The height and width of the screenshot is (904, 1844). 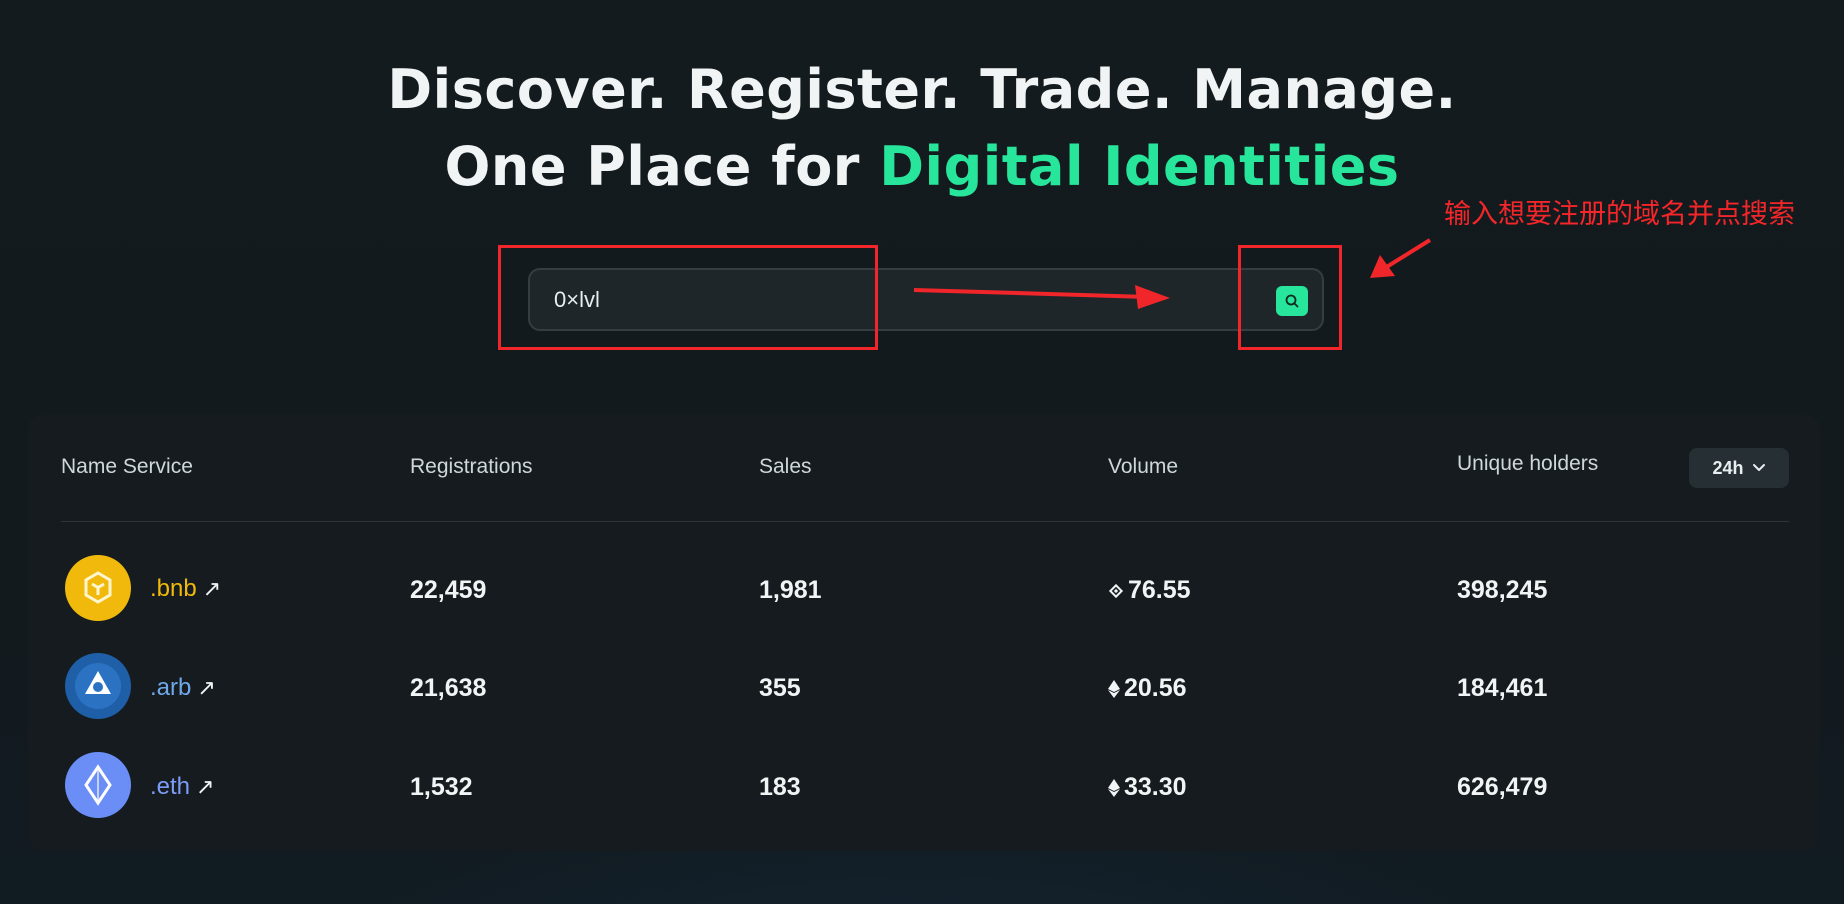 I want to click on column-header-volume: Volume, so click(x=1143, y=466).